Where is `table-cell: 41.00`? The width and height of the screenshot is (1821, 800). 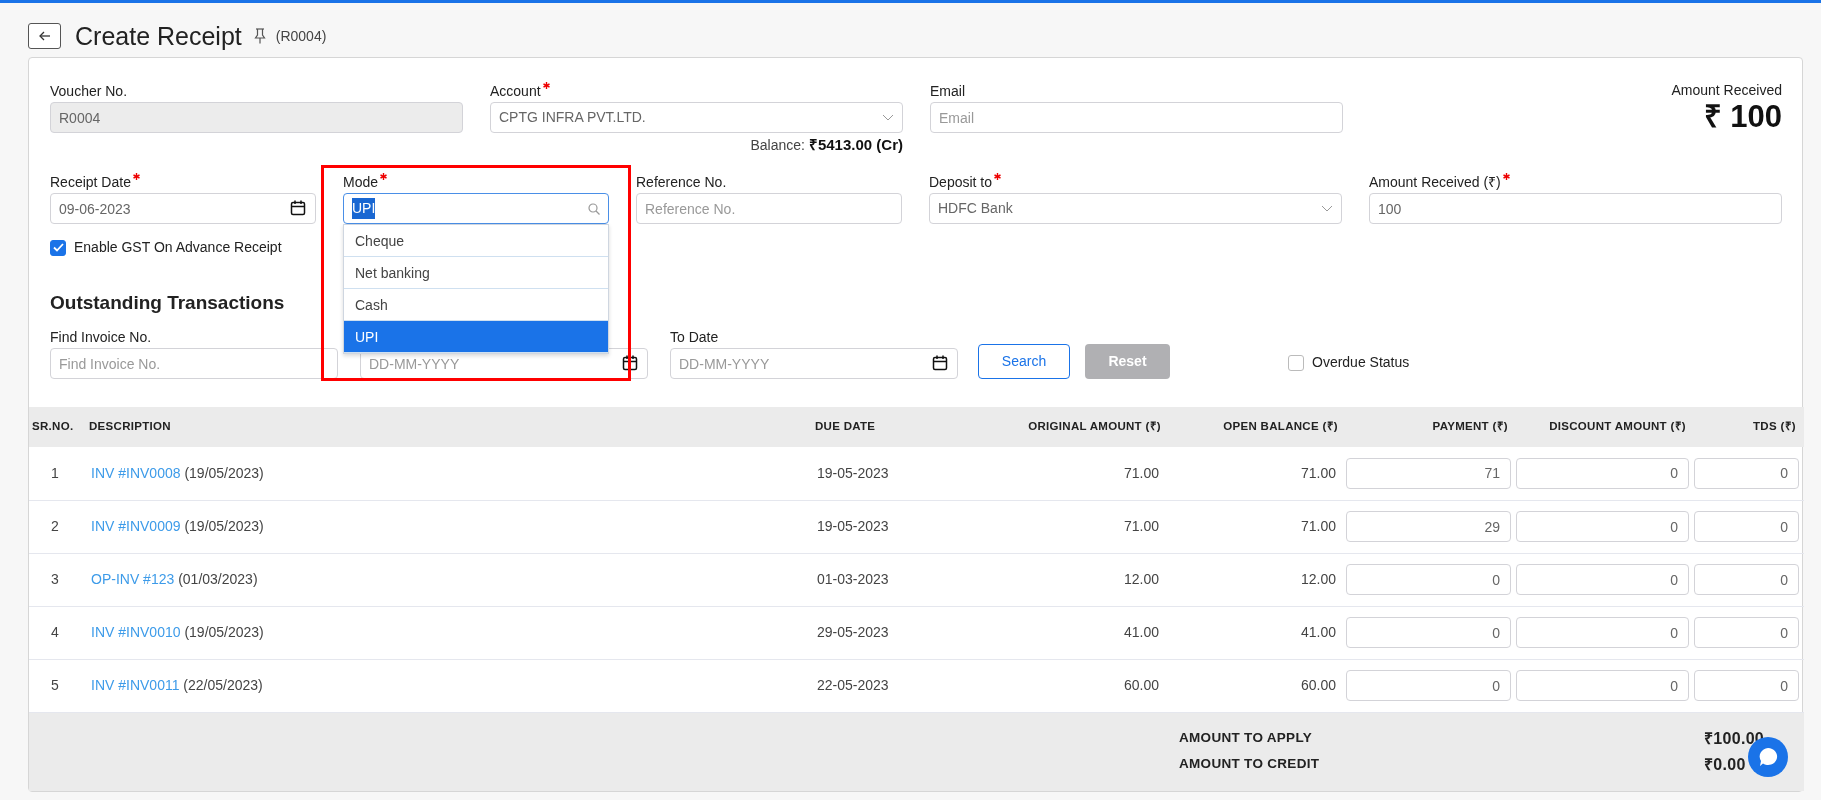 table-cell: 41.00 is located at coordinates (1085, 632).